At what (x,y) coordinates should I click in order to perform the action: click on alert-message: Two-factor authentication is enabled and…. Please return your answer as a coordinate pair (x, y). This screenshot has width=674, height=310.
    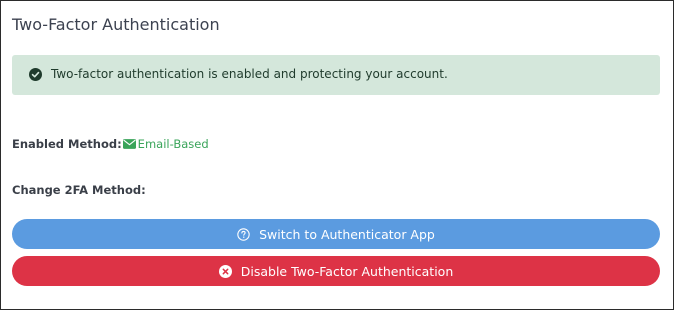
    Looking at the image, I should click on (249, 74).